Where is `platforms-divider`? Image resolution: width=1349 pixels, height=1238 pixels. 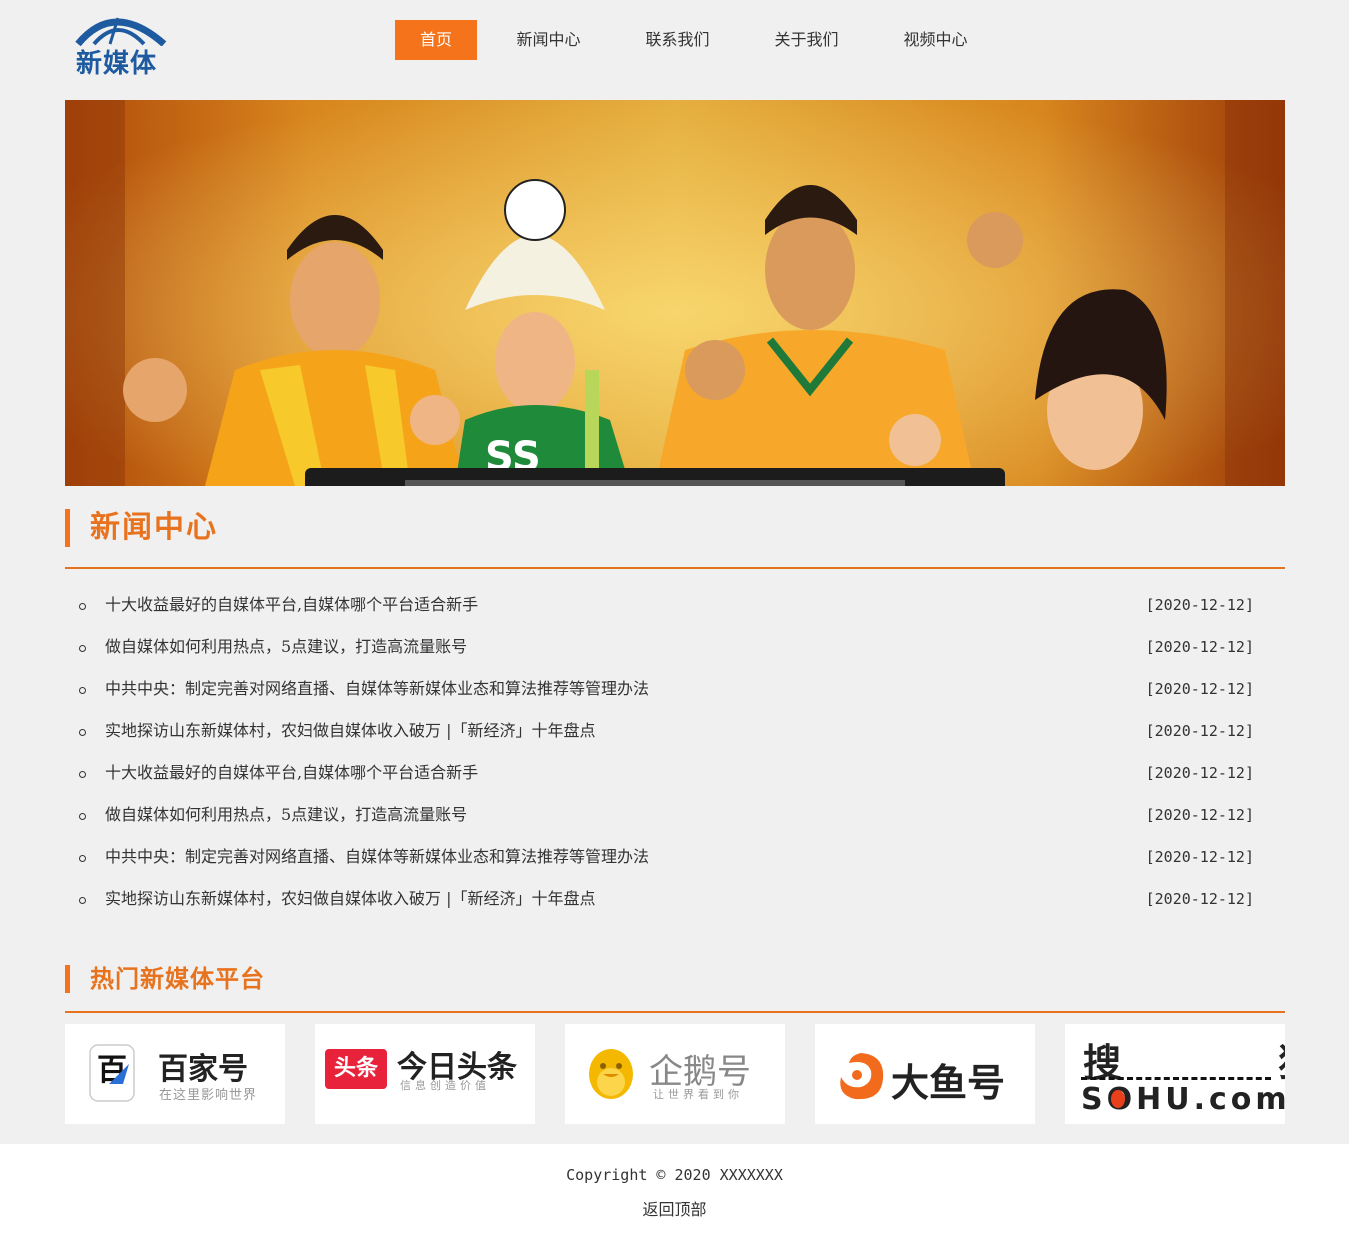
platforms-divider is located at coordinates (675, 1012).